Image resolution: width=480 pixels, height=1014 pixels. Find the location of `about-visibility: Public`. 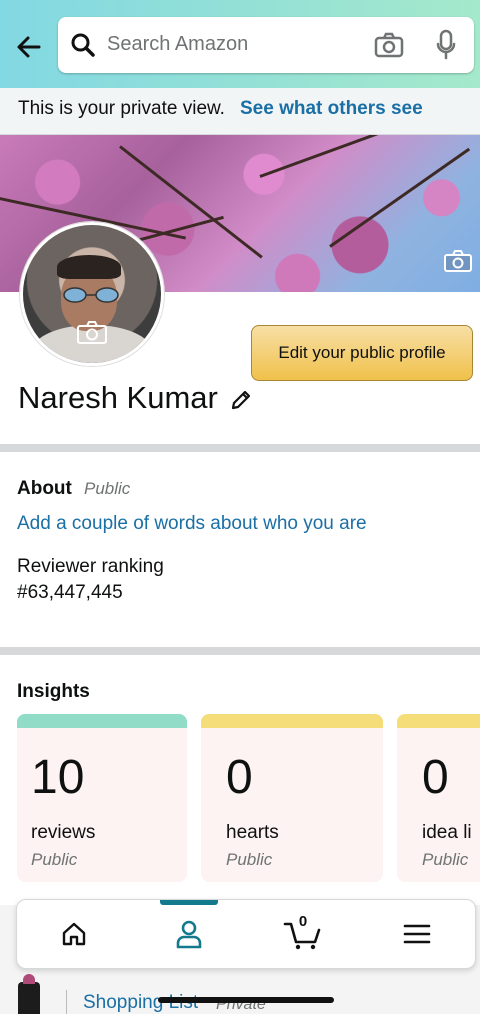

about-visibility: Public is located at coordinates (107, 488).